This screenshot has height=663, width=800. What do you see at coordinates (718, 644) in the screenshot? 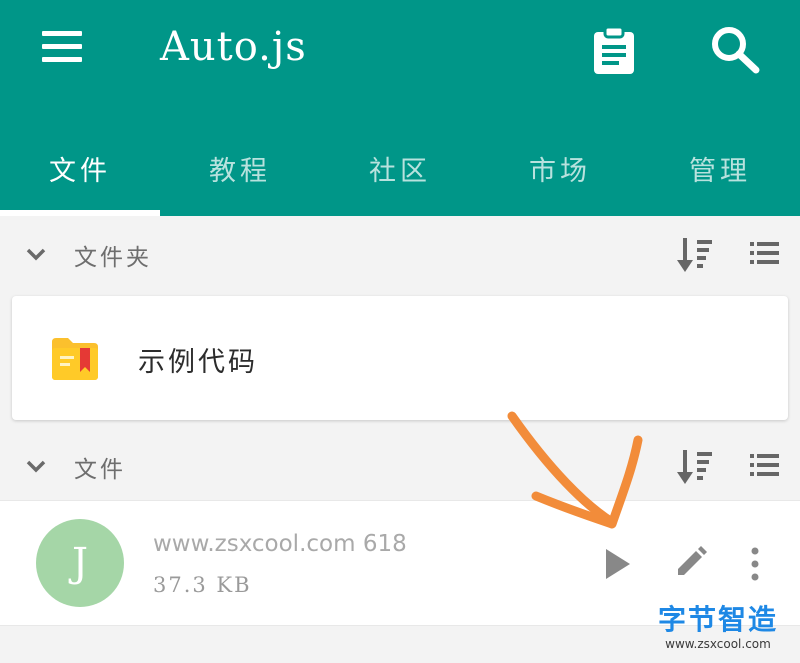
I see `watermark-url: www.zsxcool.com` at bounding box center [718, 644].